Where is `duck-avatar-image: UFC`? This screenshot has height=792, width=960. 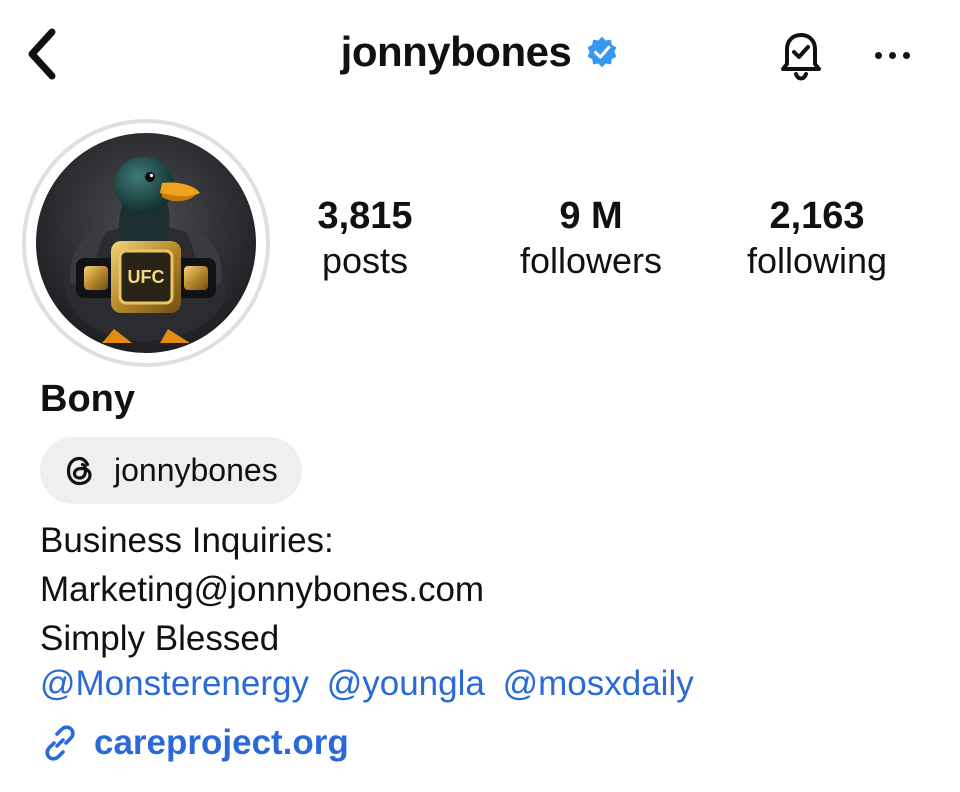 duck-avatar-image: UFC is located at coordinates (146, 243).